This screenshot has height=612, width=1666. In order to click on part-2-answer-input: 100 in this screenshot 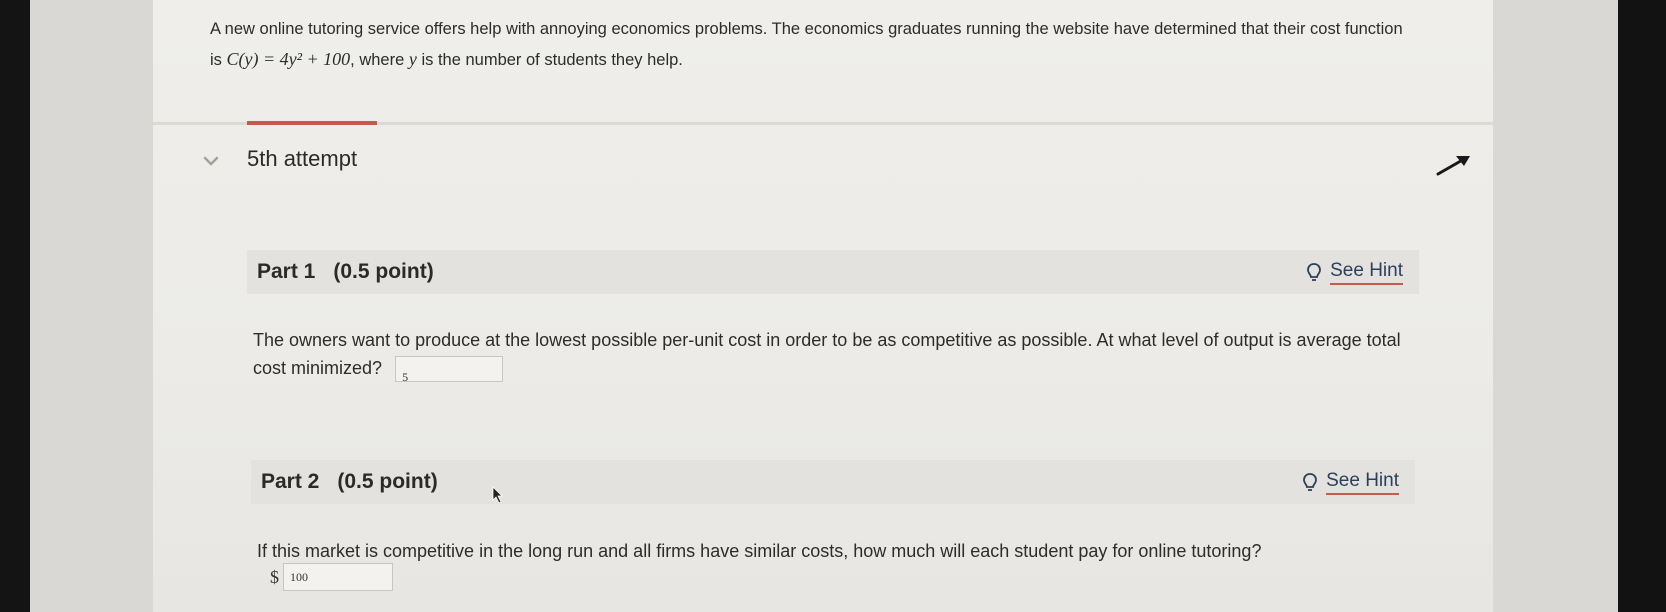, I will do `click(338, 577)`.